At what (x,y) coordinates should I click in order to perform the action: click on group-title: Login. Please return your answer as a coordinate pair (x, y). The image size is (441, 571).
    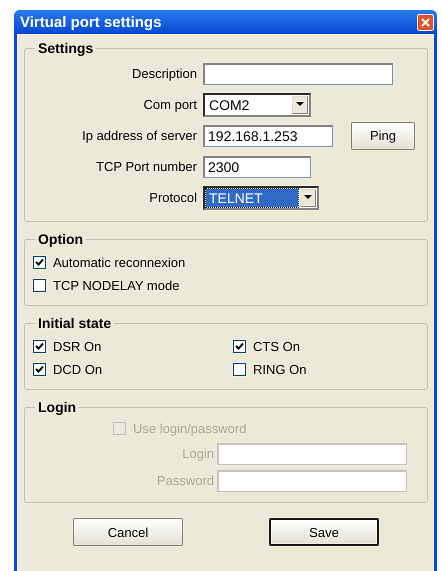
    Looking at the image, I should click on (57, 407).